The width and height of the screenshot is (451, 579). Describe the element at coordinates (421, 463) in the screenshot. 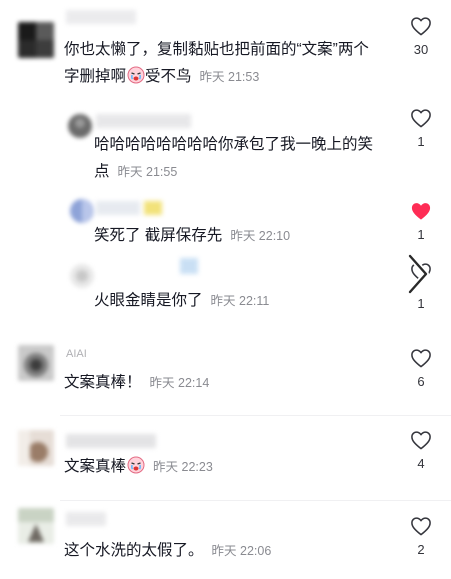

I see `like-count: 4` at that location.